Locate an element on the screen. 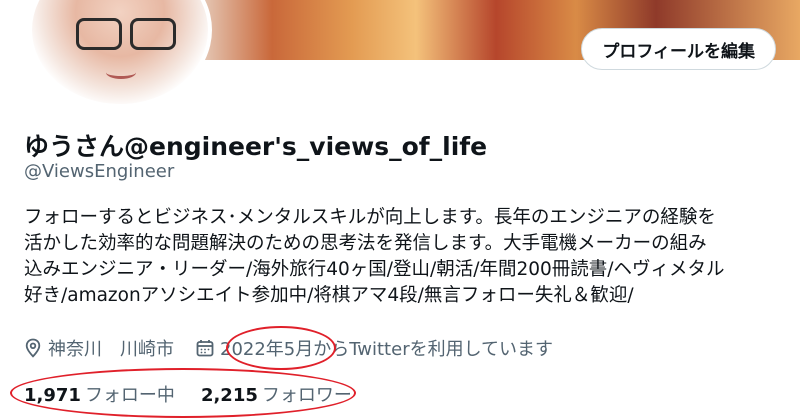  followers-link: 2,215 フォロワー is located at coordinates (276, 394).